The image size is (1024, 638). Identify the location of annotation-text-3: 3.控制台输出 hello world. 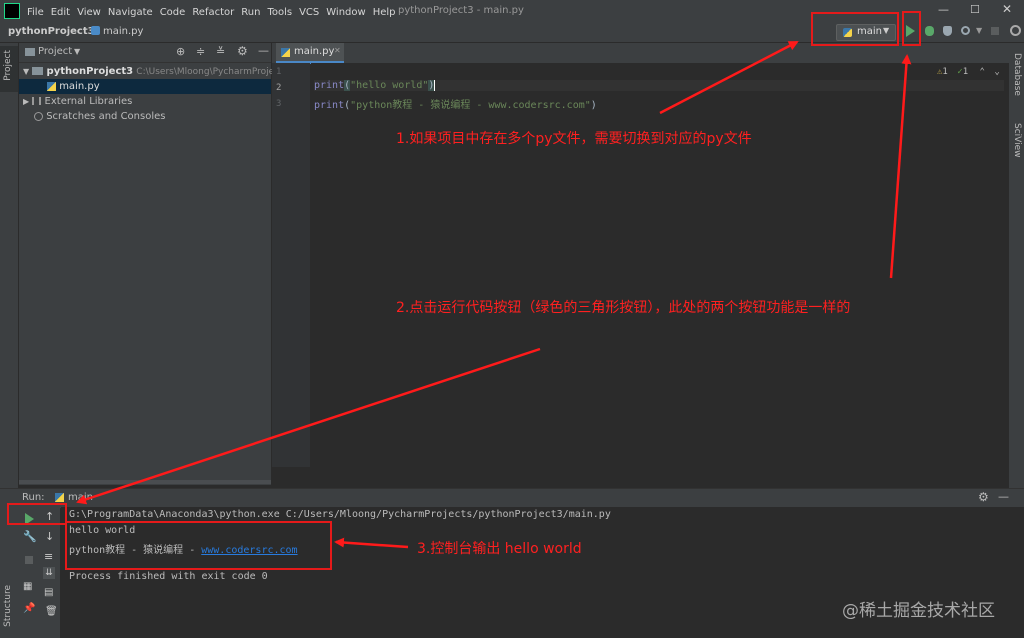
(499, 549).